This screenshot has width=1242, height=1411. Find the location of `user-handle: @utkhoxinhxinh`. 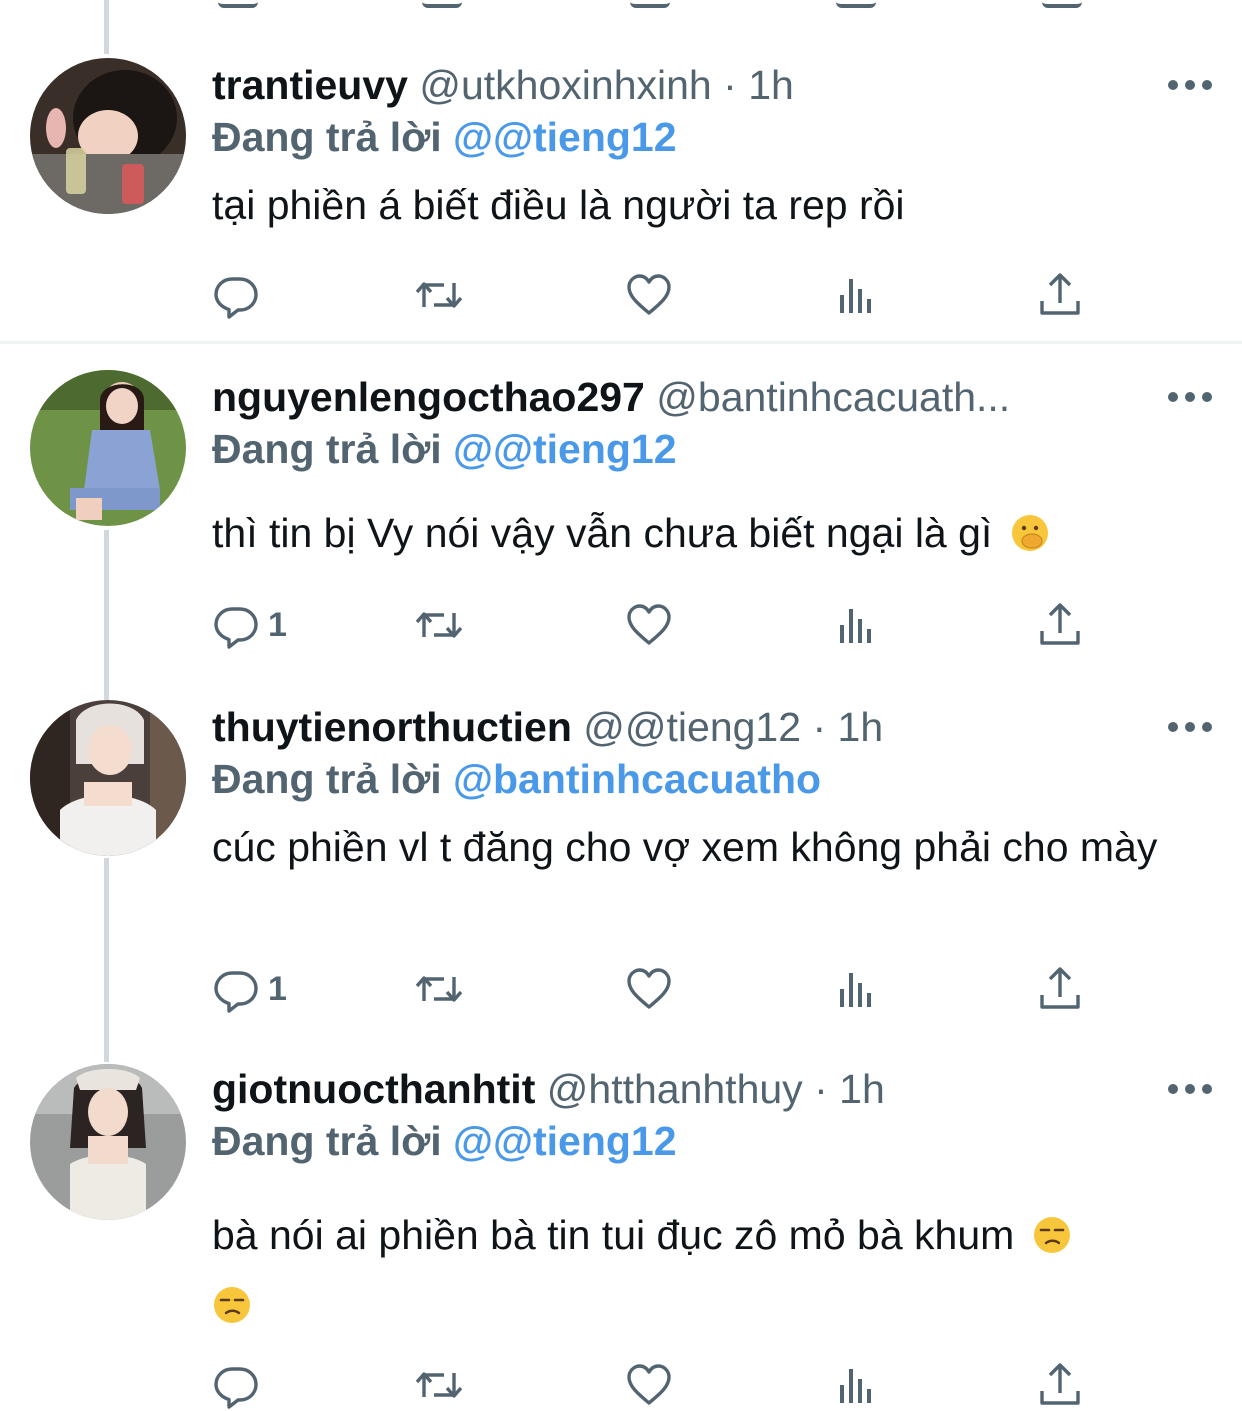

user-handle: @utkhoxinhxinh is located at coordinates (565, 85).